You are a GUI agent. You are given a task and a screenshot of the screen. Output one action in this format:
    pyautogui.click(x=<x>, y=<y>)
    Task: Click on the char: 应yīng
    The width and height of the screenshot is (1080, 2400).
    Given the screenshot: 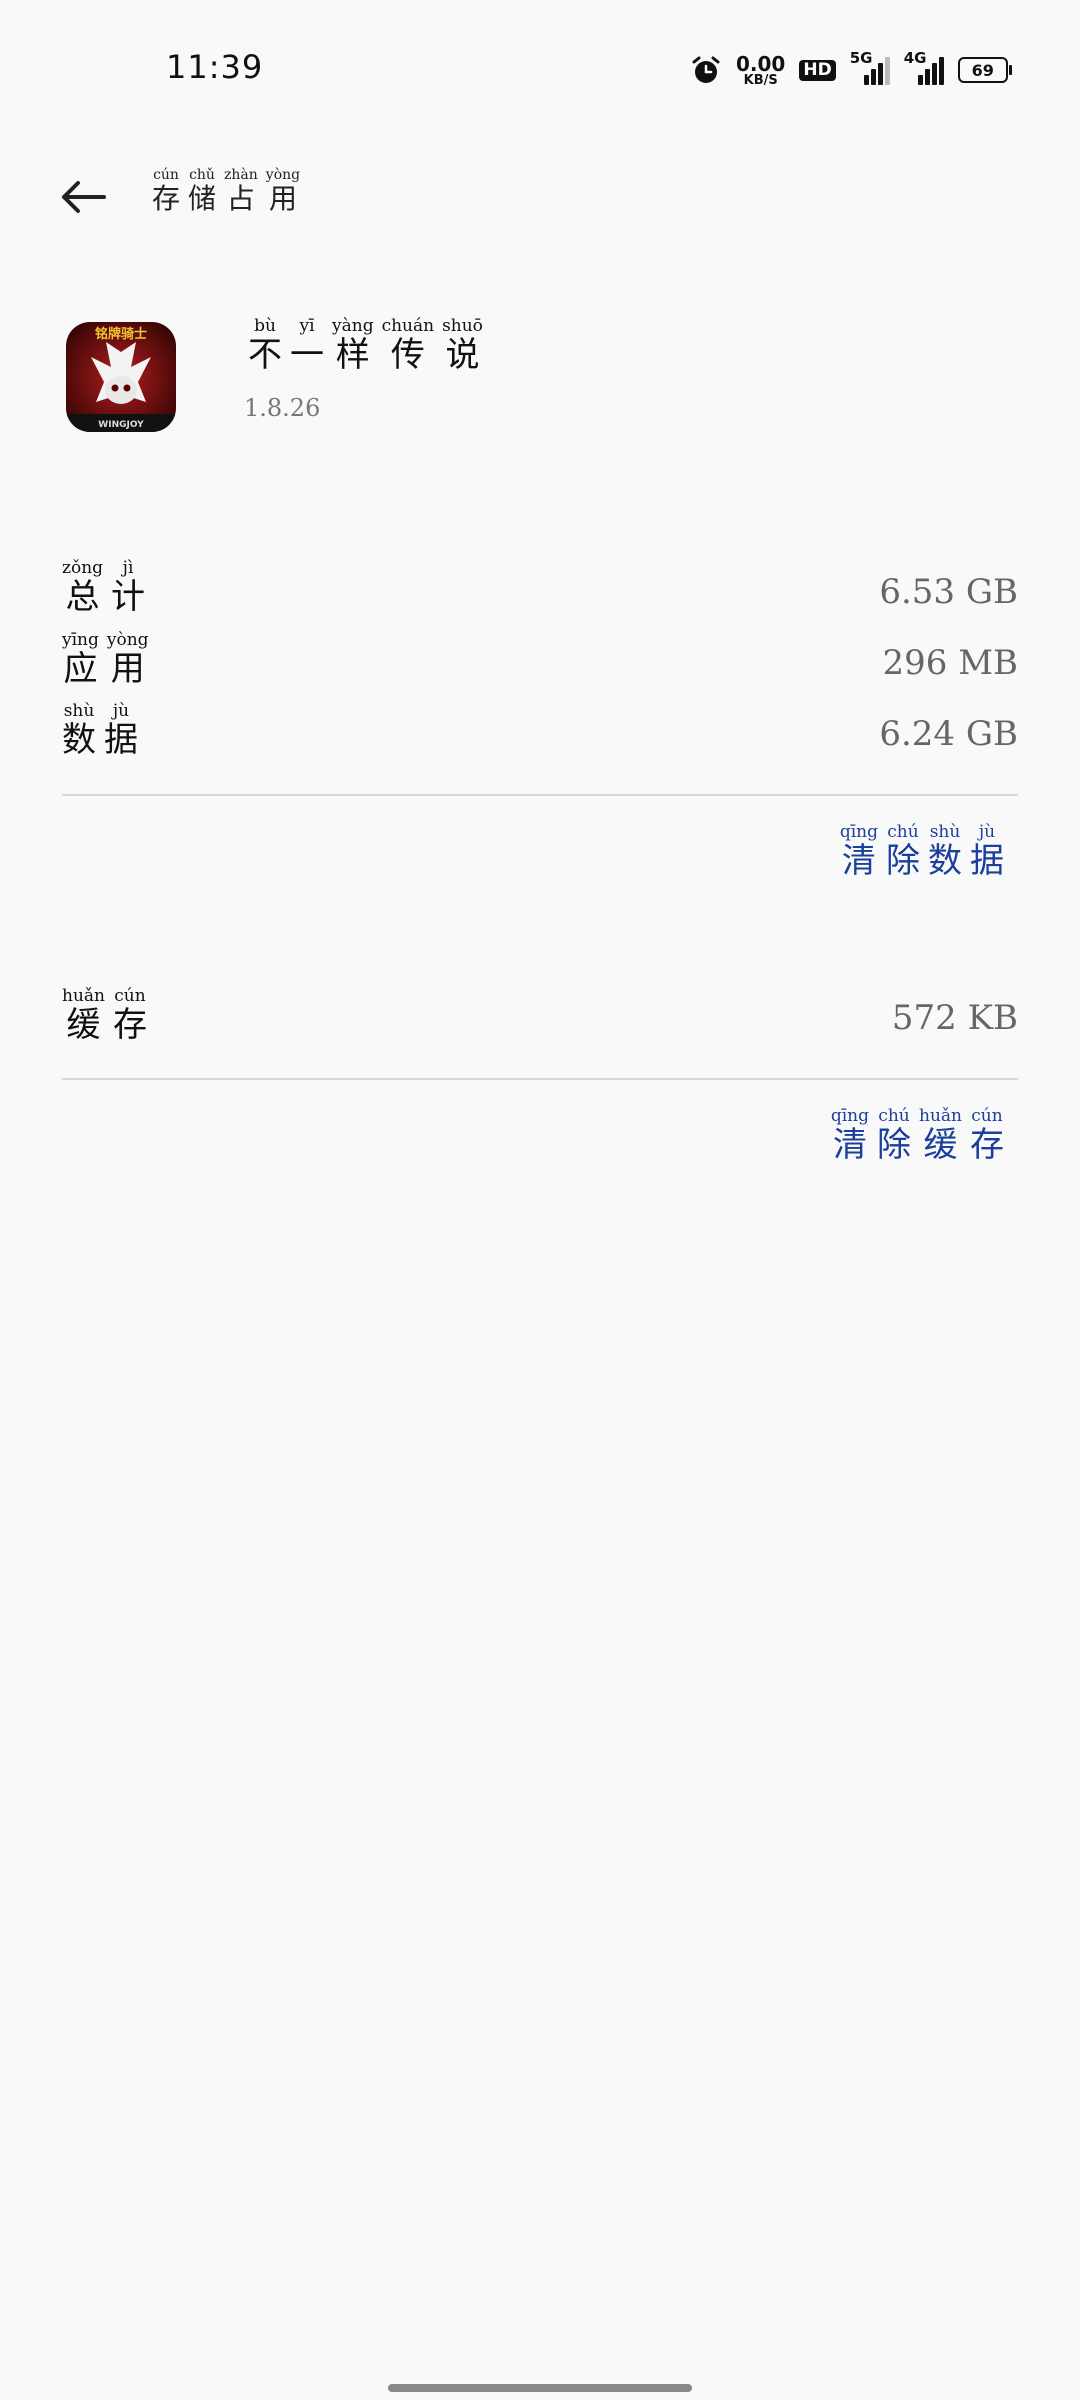 What is the action you would take?
    pyautogui.click(x=80, y=659)
    